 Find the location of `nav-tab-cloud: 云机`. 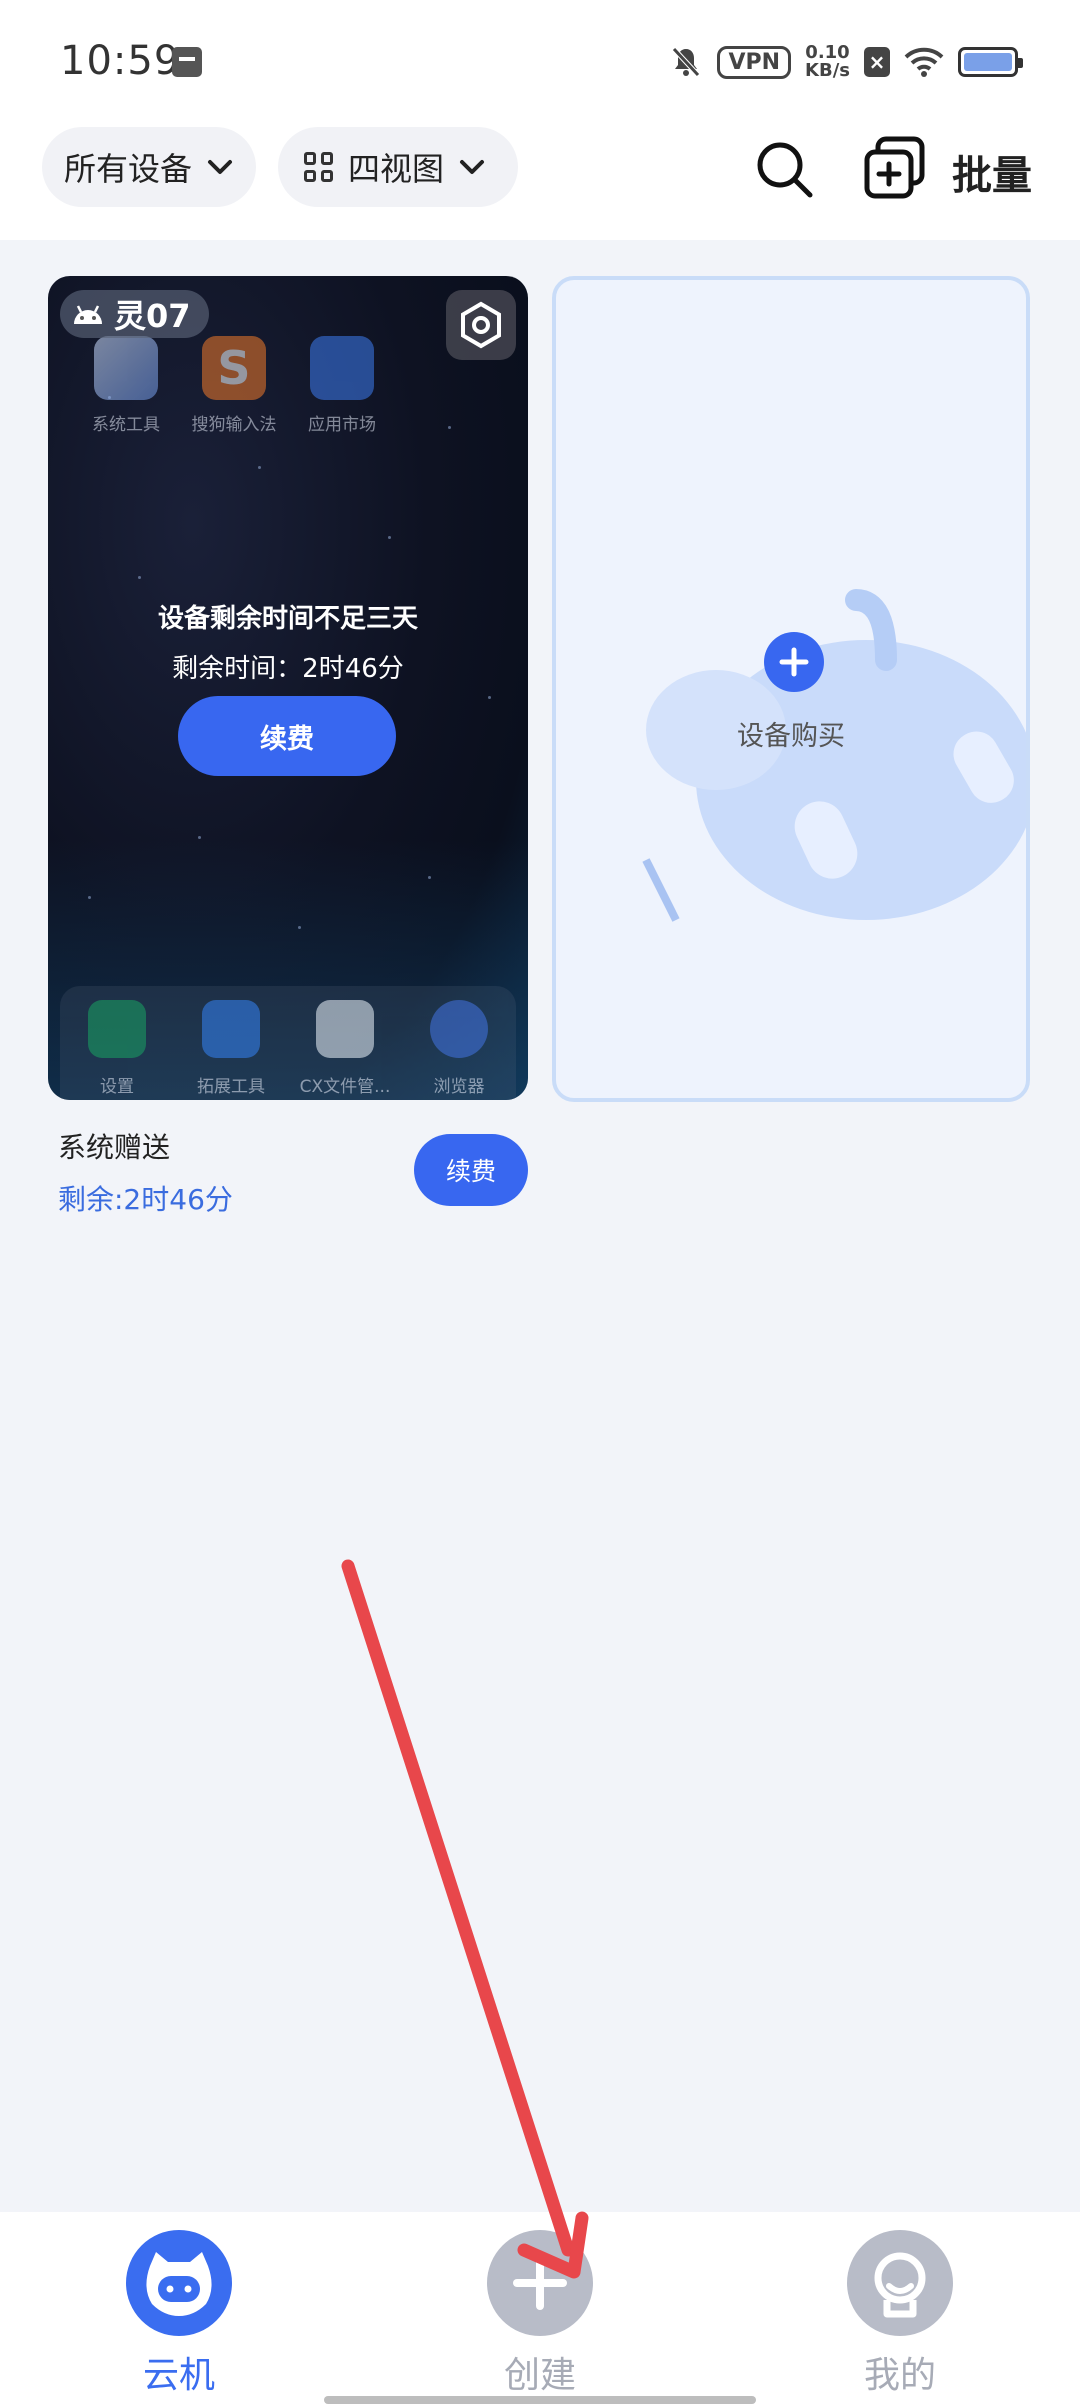

nav-tab-cloud: 云机 is located at coordinates (179, 2314).